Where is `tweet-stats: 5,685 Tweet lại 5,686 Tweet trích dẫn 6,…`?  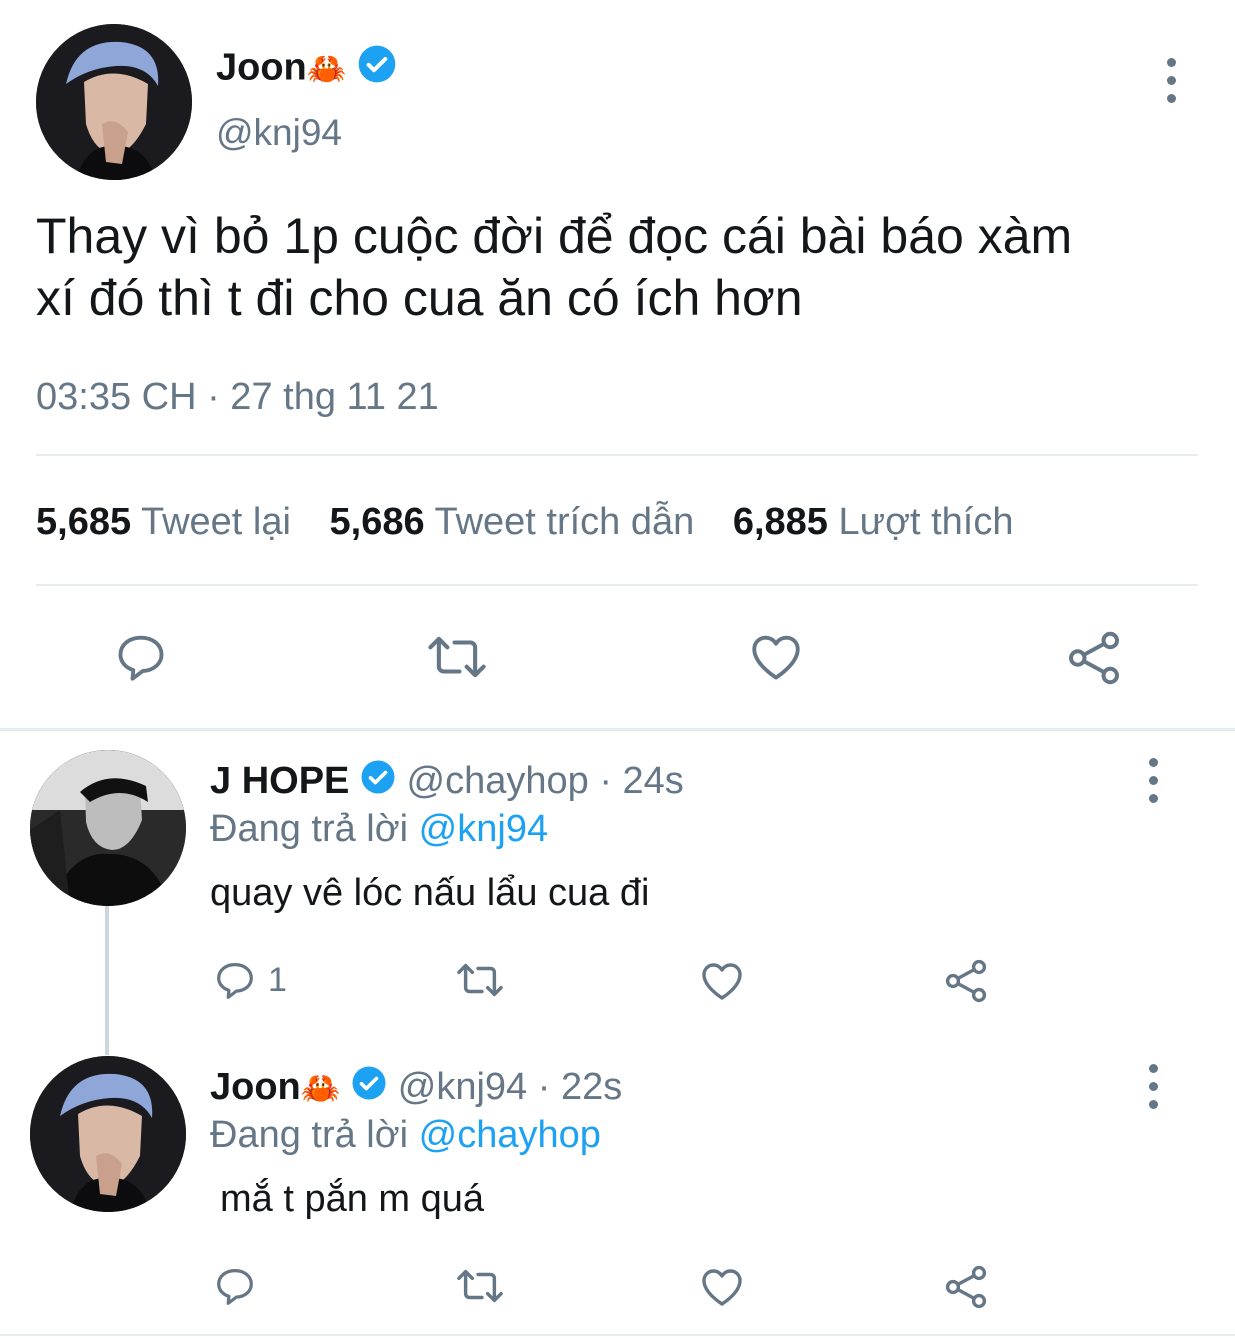
tweet-stats: 5,685 Tweet lại 5,686 Tweet trích dẫn 6,… is located at coordinates (525, 522).